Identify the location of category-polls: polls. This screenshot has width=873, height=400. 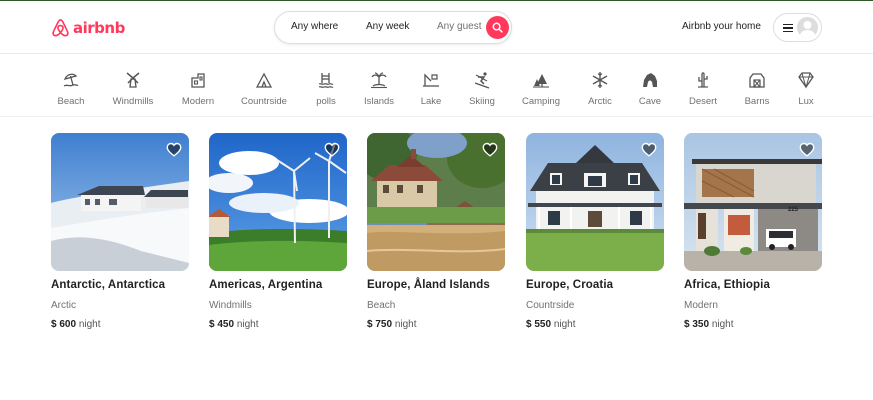
(326, 89).